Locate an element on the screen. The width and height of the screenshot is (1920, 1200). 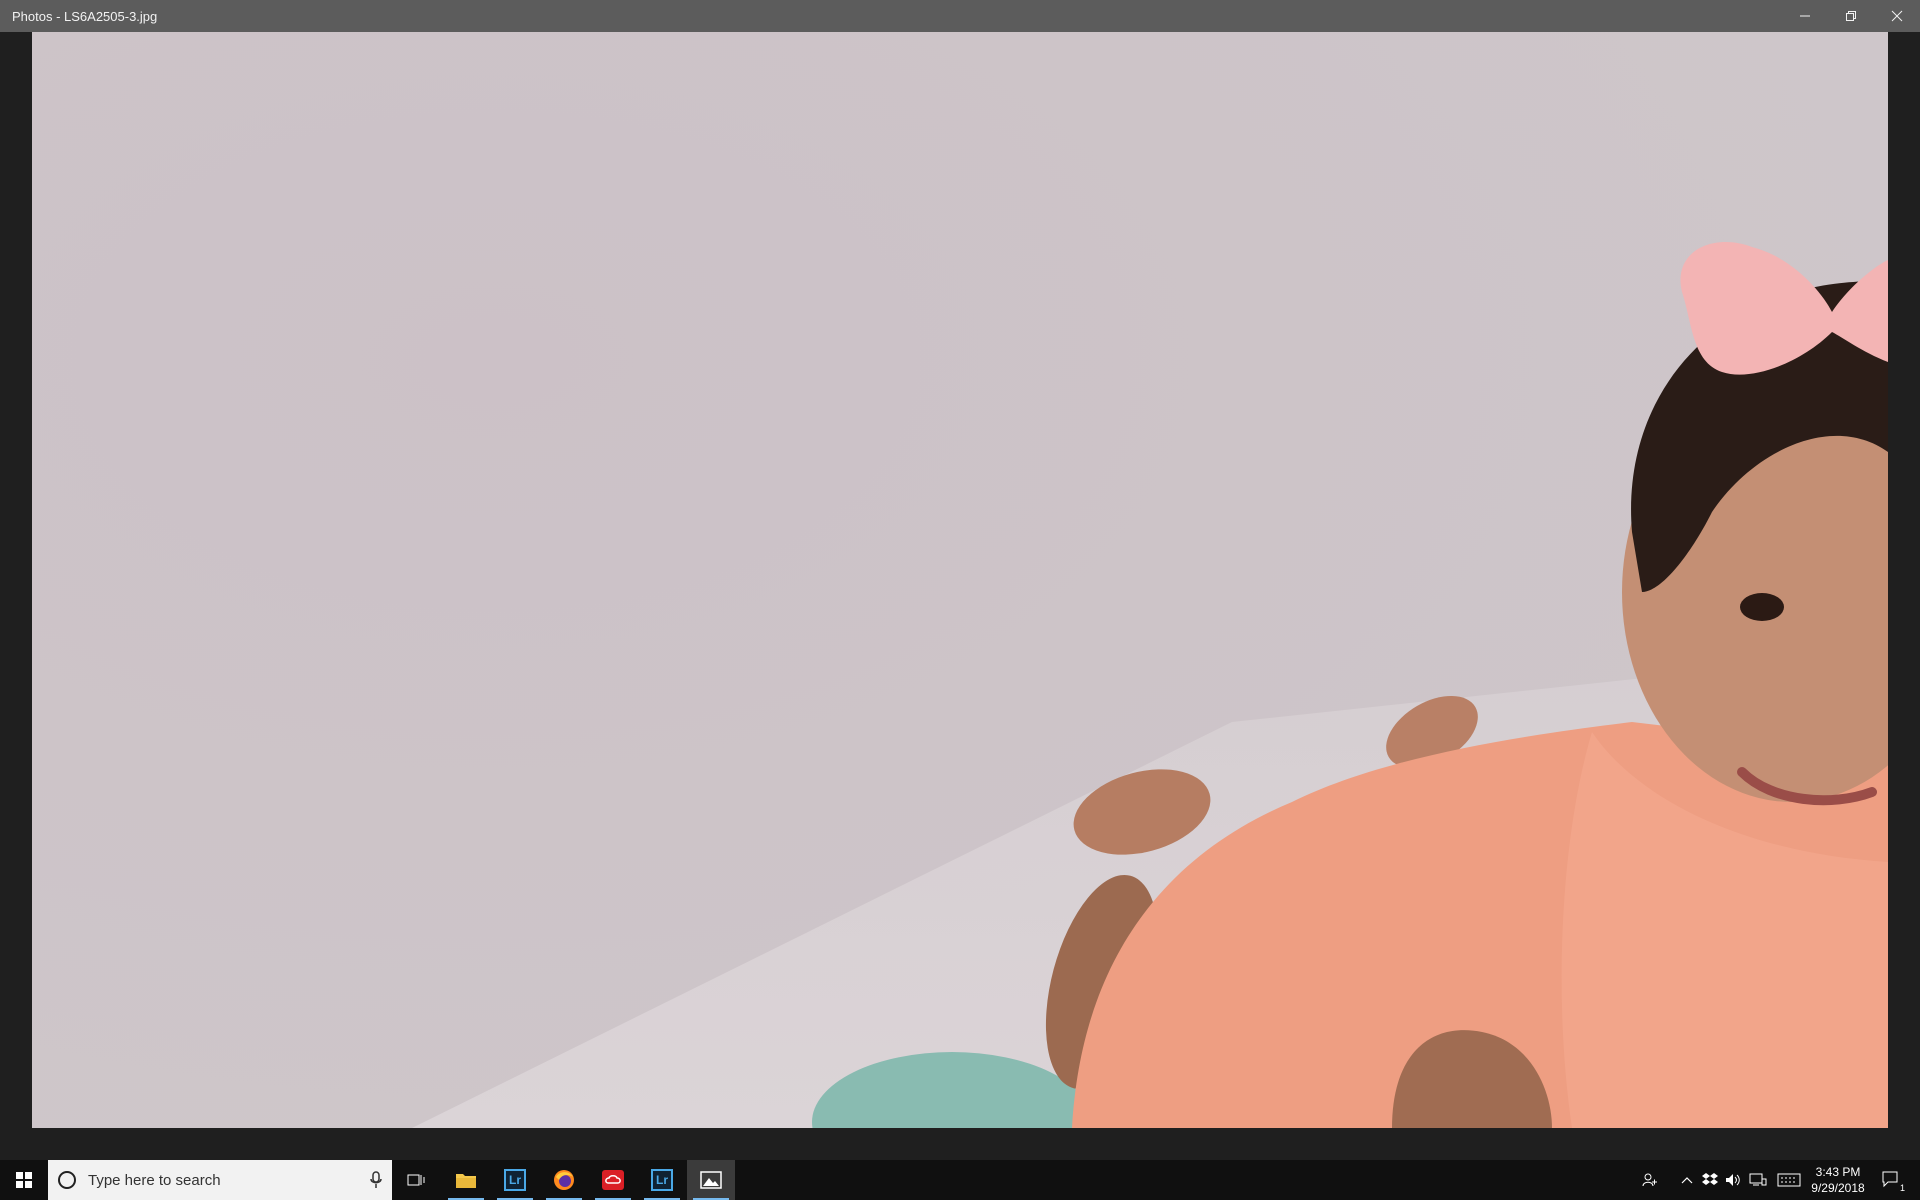
taskbar-firefox is located at coordinates (564, 1180).